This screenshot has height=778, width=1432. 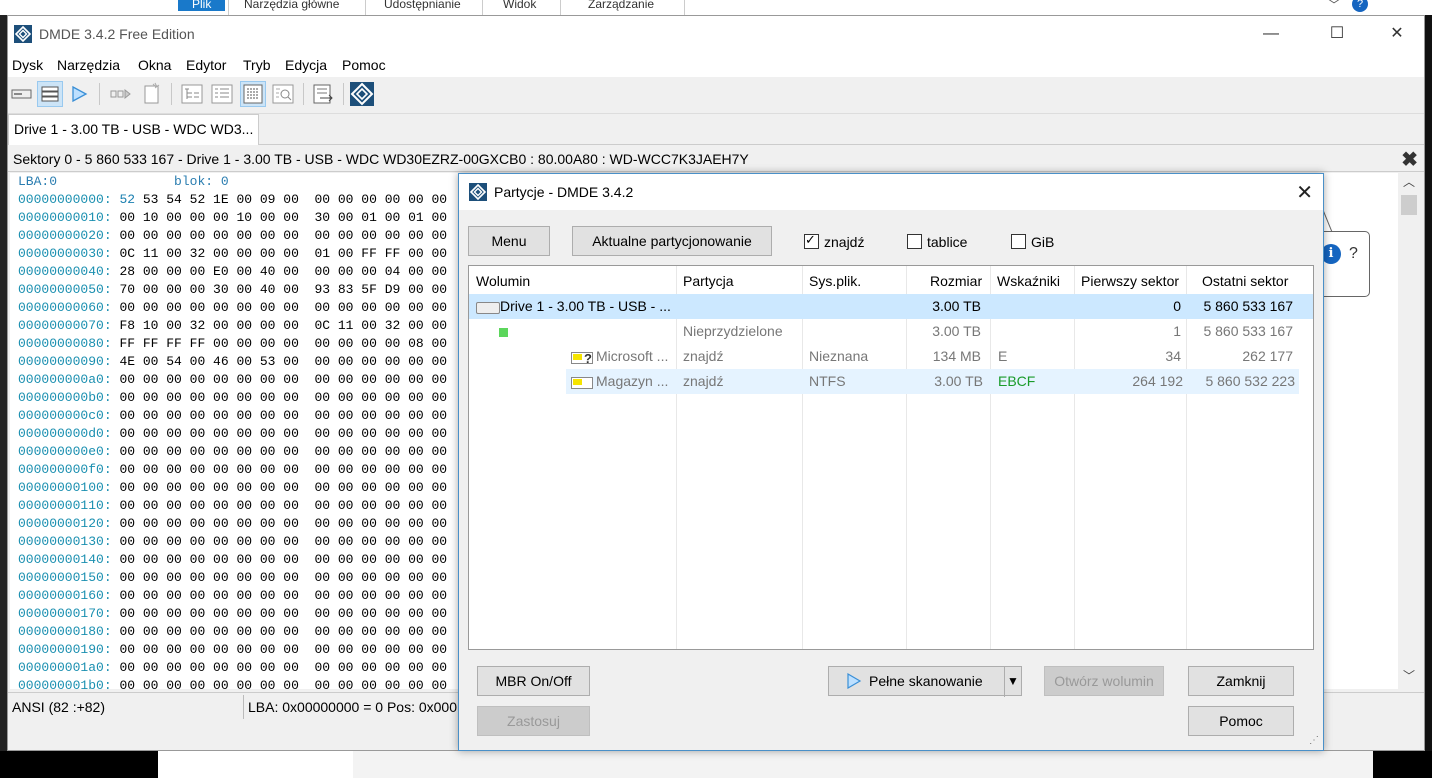 I want to click on hex-row-first-byte: 28, so click(x=127, y=271).